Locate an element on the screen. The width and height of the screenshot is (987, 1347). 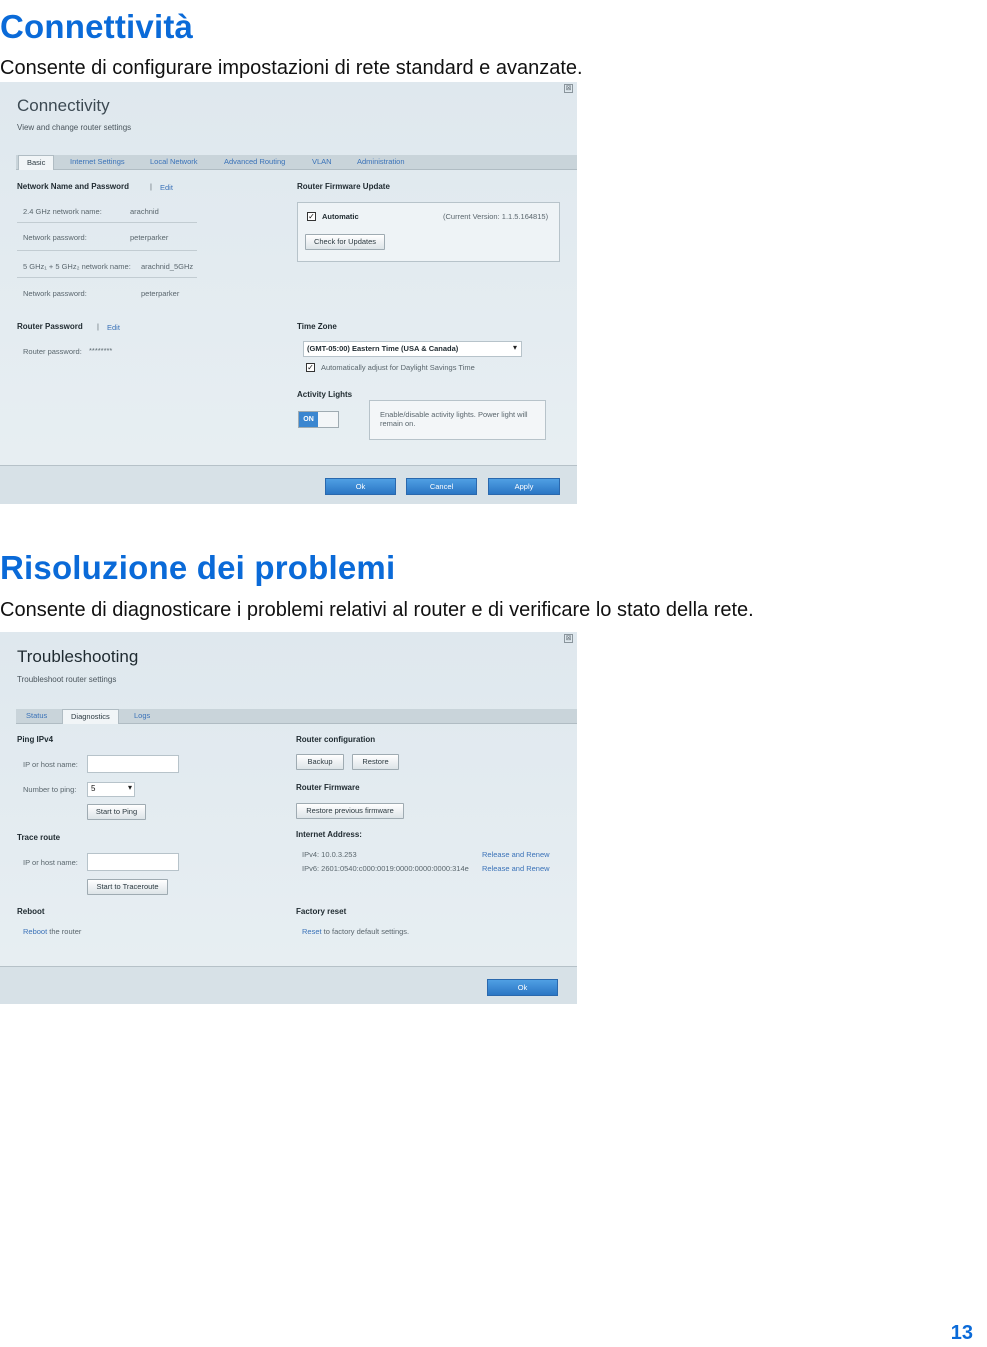
router-password-value: ******** is located at coordinates (101, 350).